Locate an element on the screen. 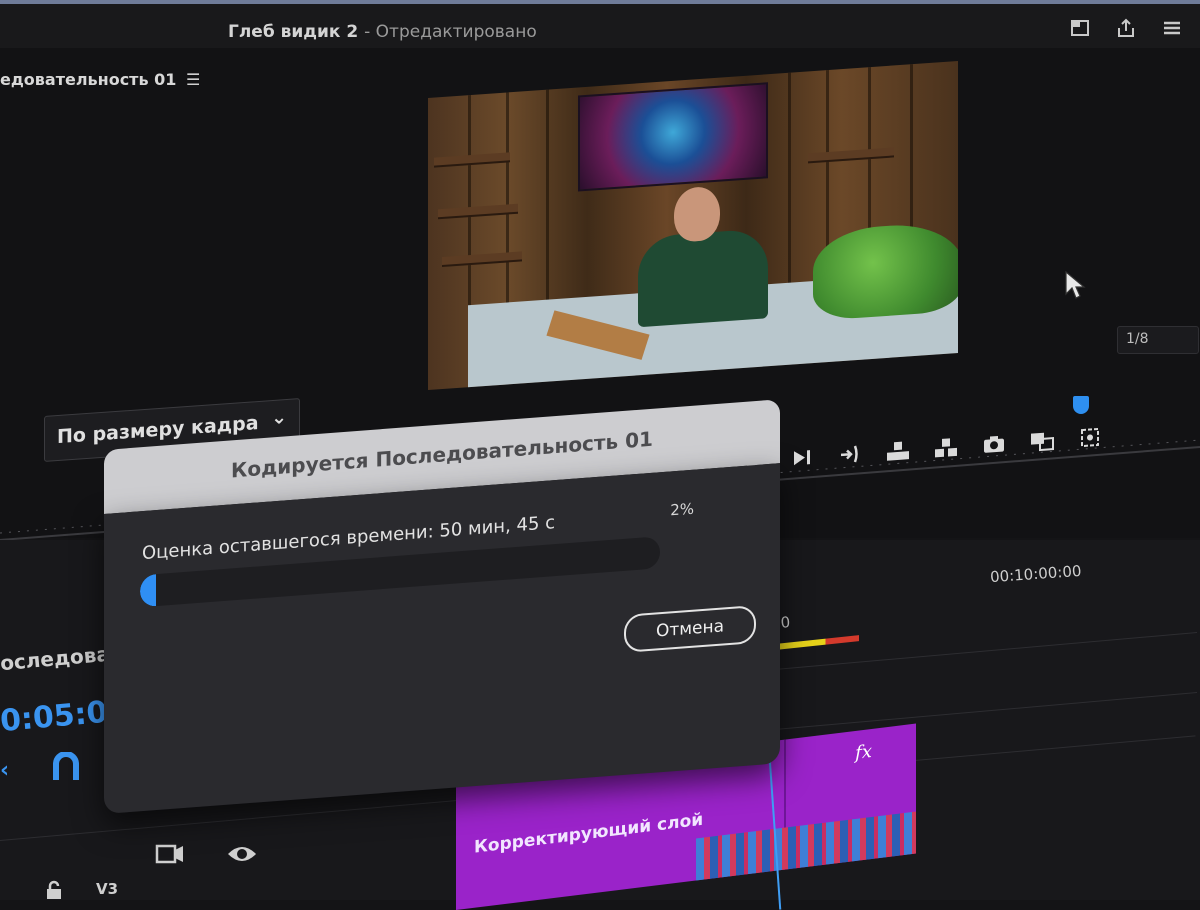 Image resolution: width=1200 pixels, height=910 pixels. cancel-button-label: Отмена is located at coordinates (690, 629).